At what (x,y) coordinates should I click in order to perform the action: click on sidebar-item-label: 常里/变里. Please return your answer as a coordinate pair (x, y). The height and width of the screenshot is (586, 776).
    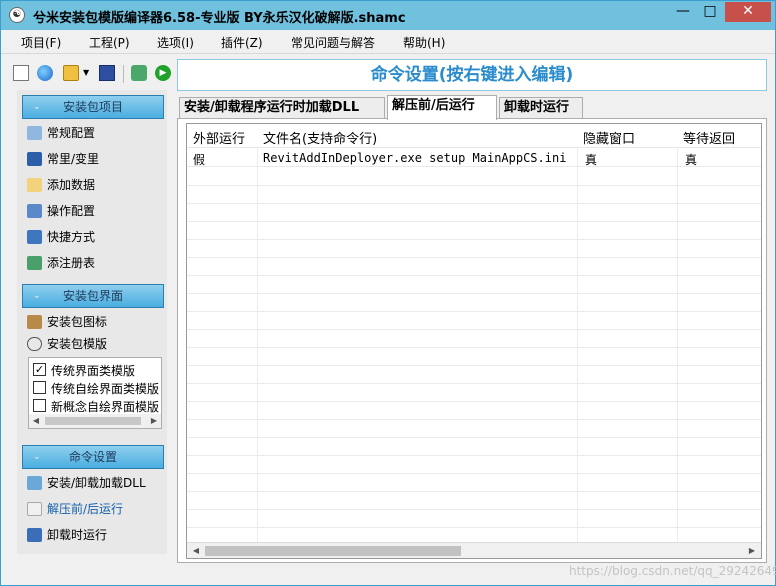
    Looking at the image, I should click on (73, 159).